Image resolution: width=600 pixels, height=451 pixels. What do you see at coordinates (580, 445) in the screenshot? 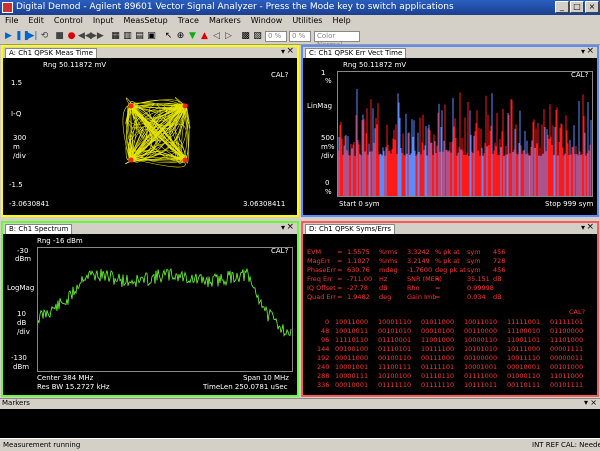
I see `cal-indicator: CAL: Needed` at bounding box center [580, 445].